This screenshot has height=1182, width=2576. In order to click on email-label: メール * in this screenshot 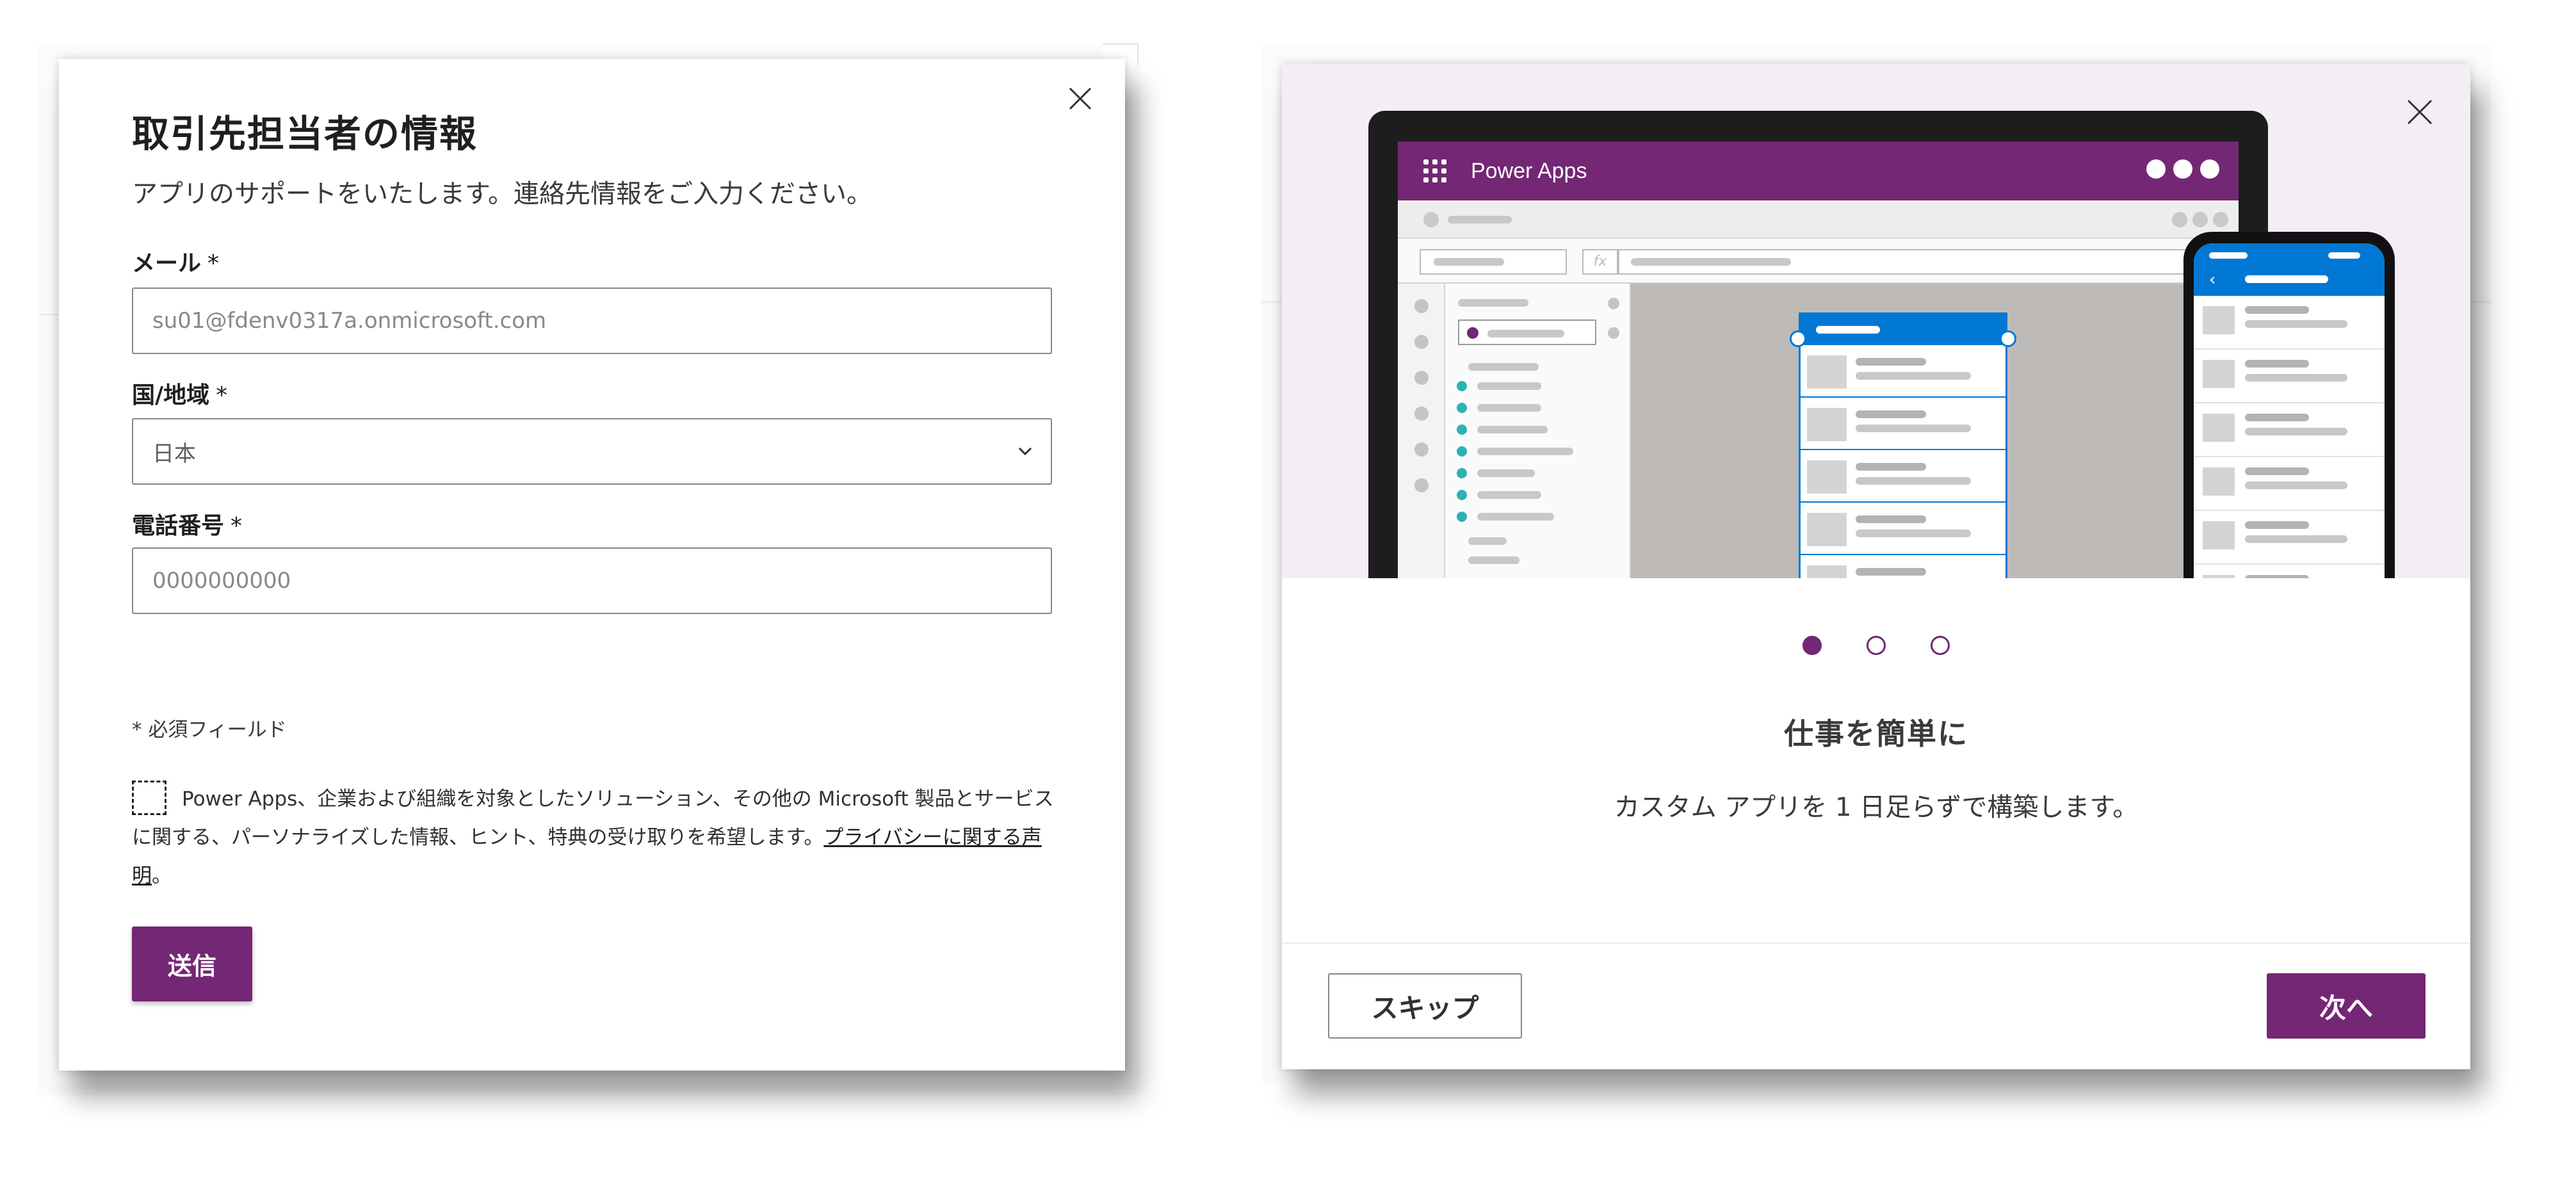, I will do `click(175, 261)`.